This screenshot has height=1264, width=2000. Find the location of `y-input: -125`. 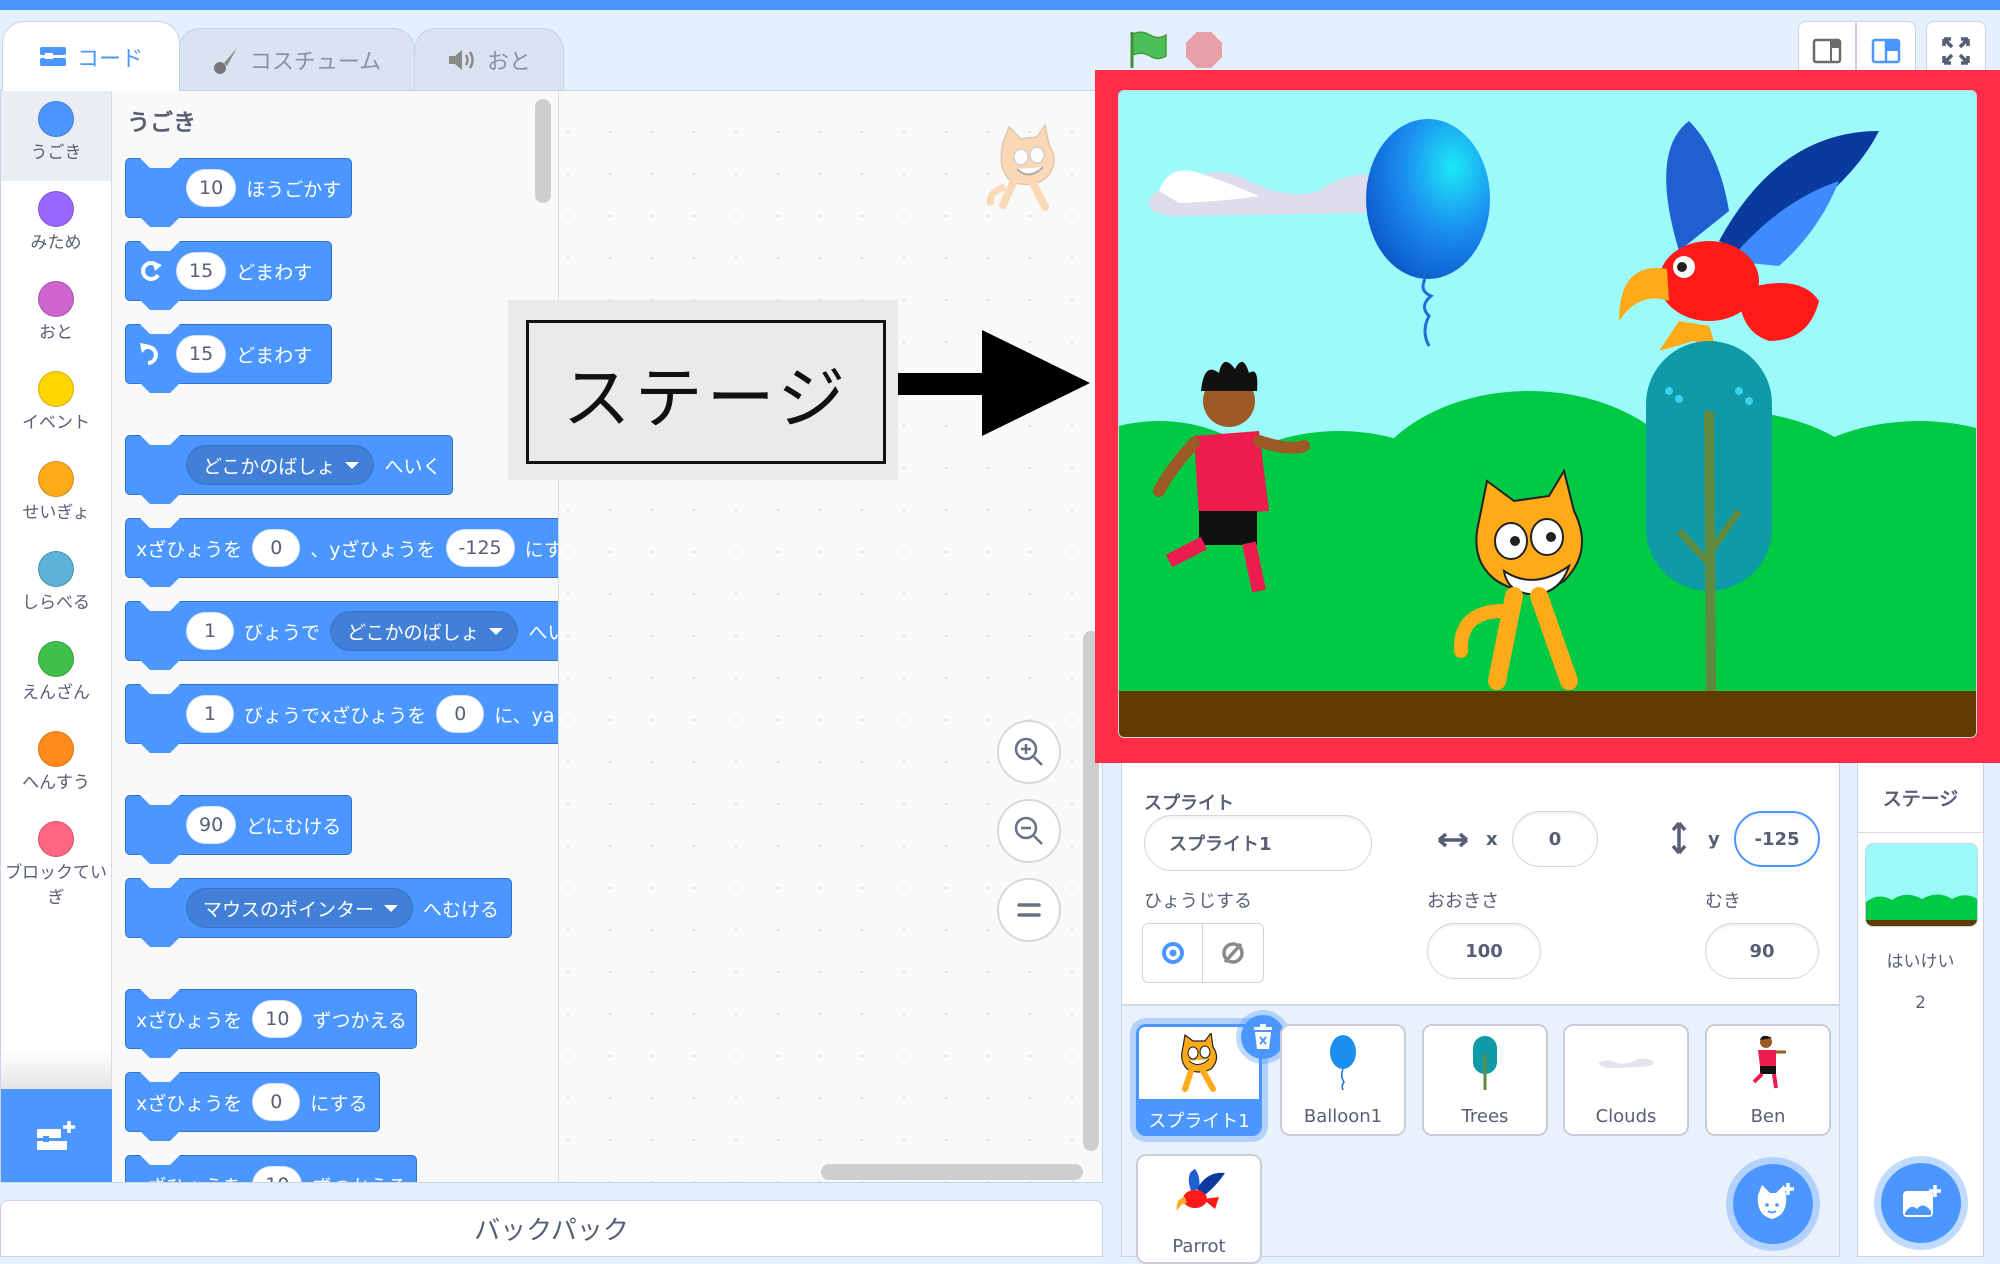

y-input: -125 is located at coordinates (480, 548).